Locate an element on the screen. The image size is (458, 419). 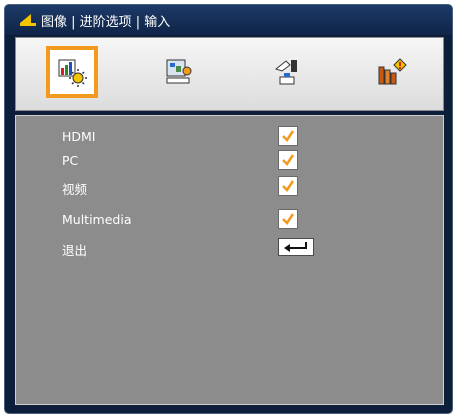
video-checkbox is located at coordinates (288, 186).